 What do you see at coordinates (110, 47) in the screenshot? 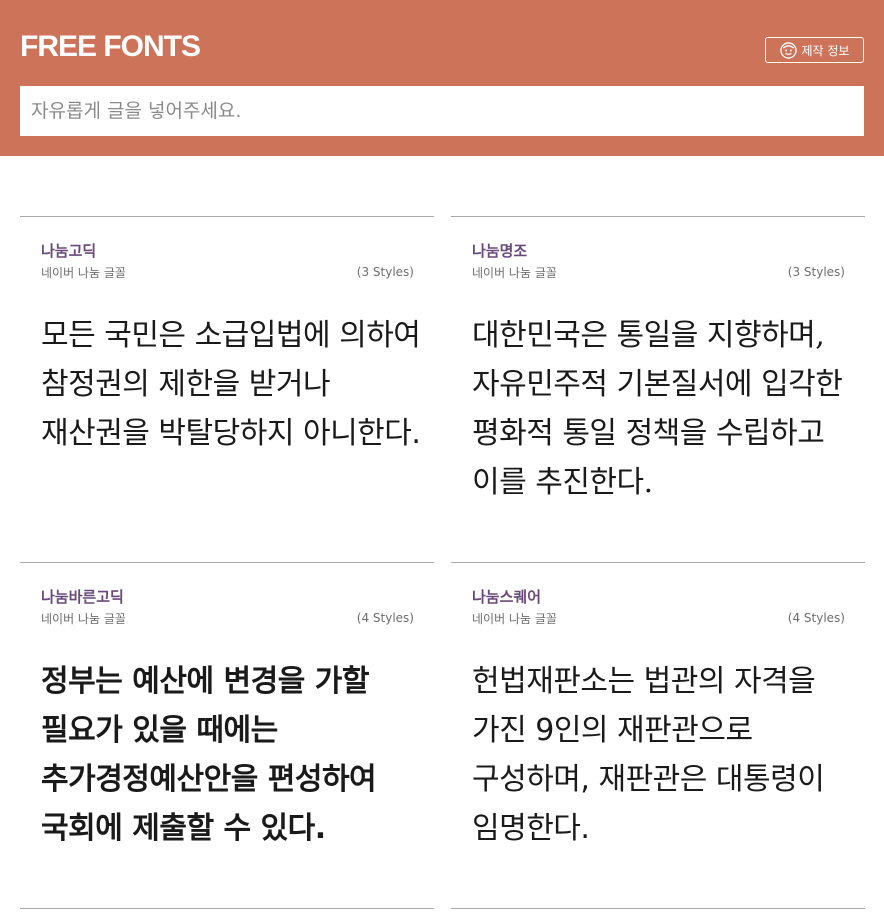
I see `site-logo: FREE FONTS` at bounding box center [110, 47].